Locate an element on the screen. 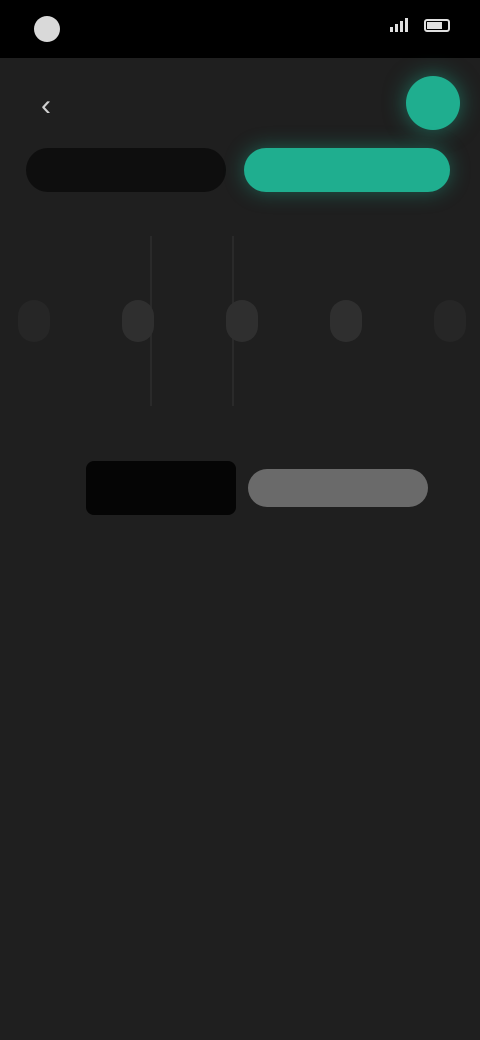  page-header: ‹ is located at coordinates (240, 103).